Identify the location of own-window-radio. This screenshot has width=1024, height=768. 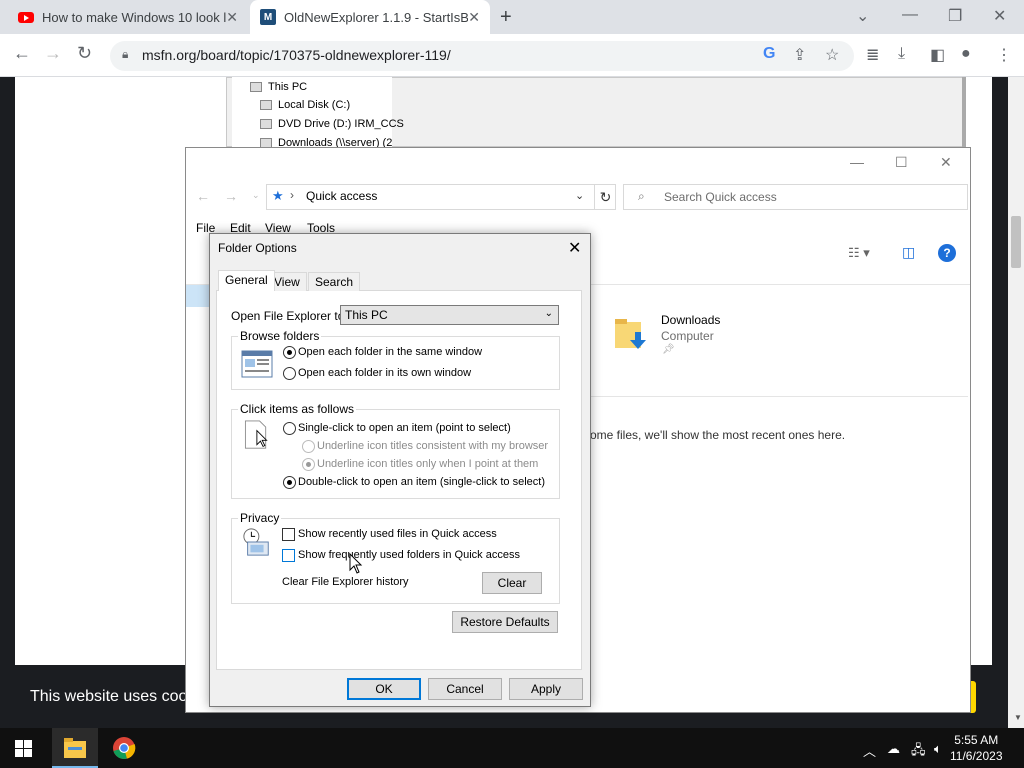
(289, 373).